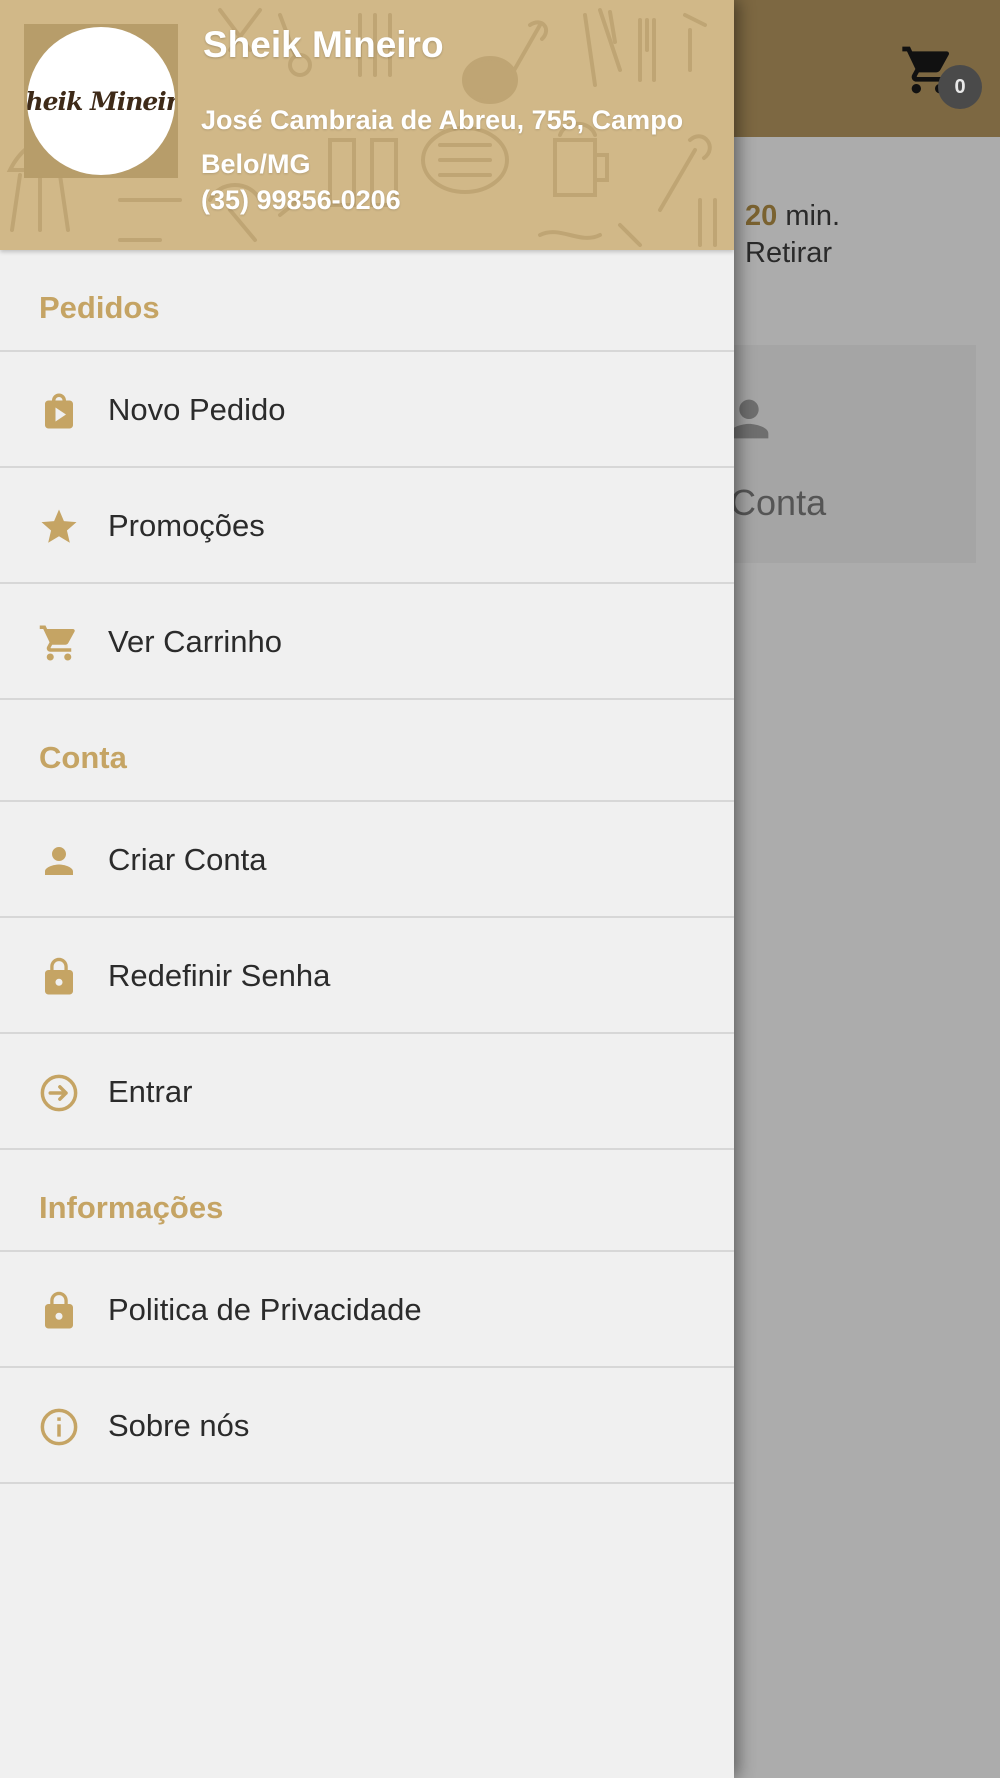 Image resolution: width=1000 pixels, height=1778 pixels. I want to click on menu-item-entrar: Entrar, so click(367, 1092).